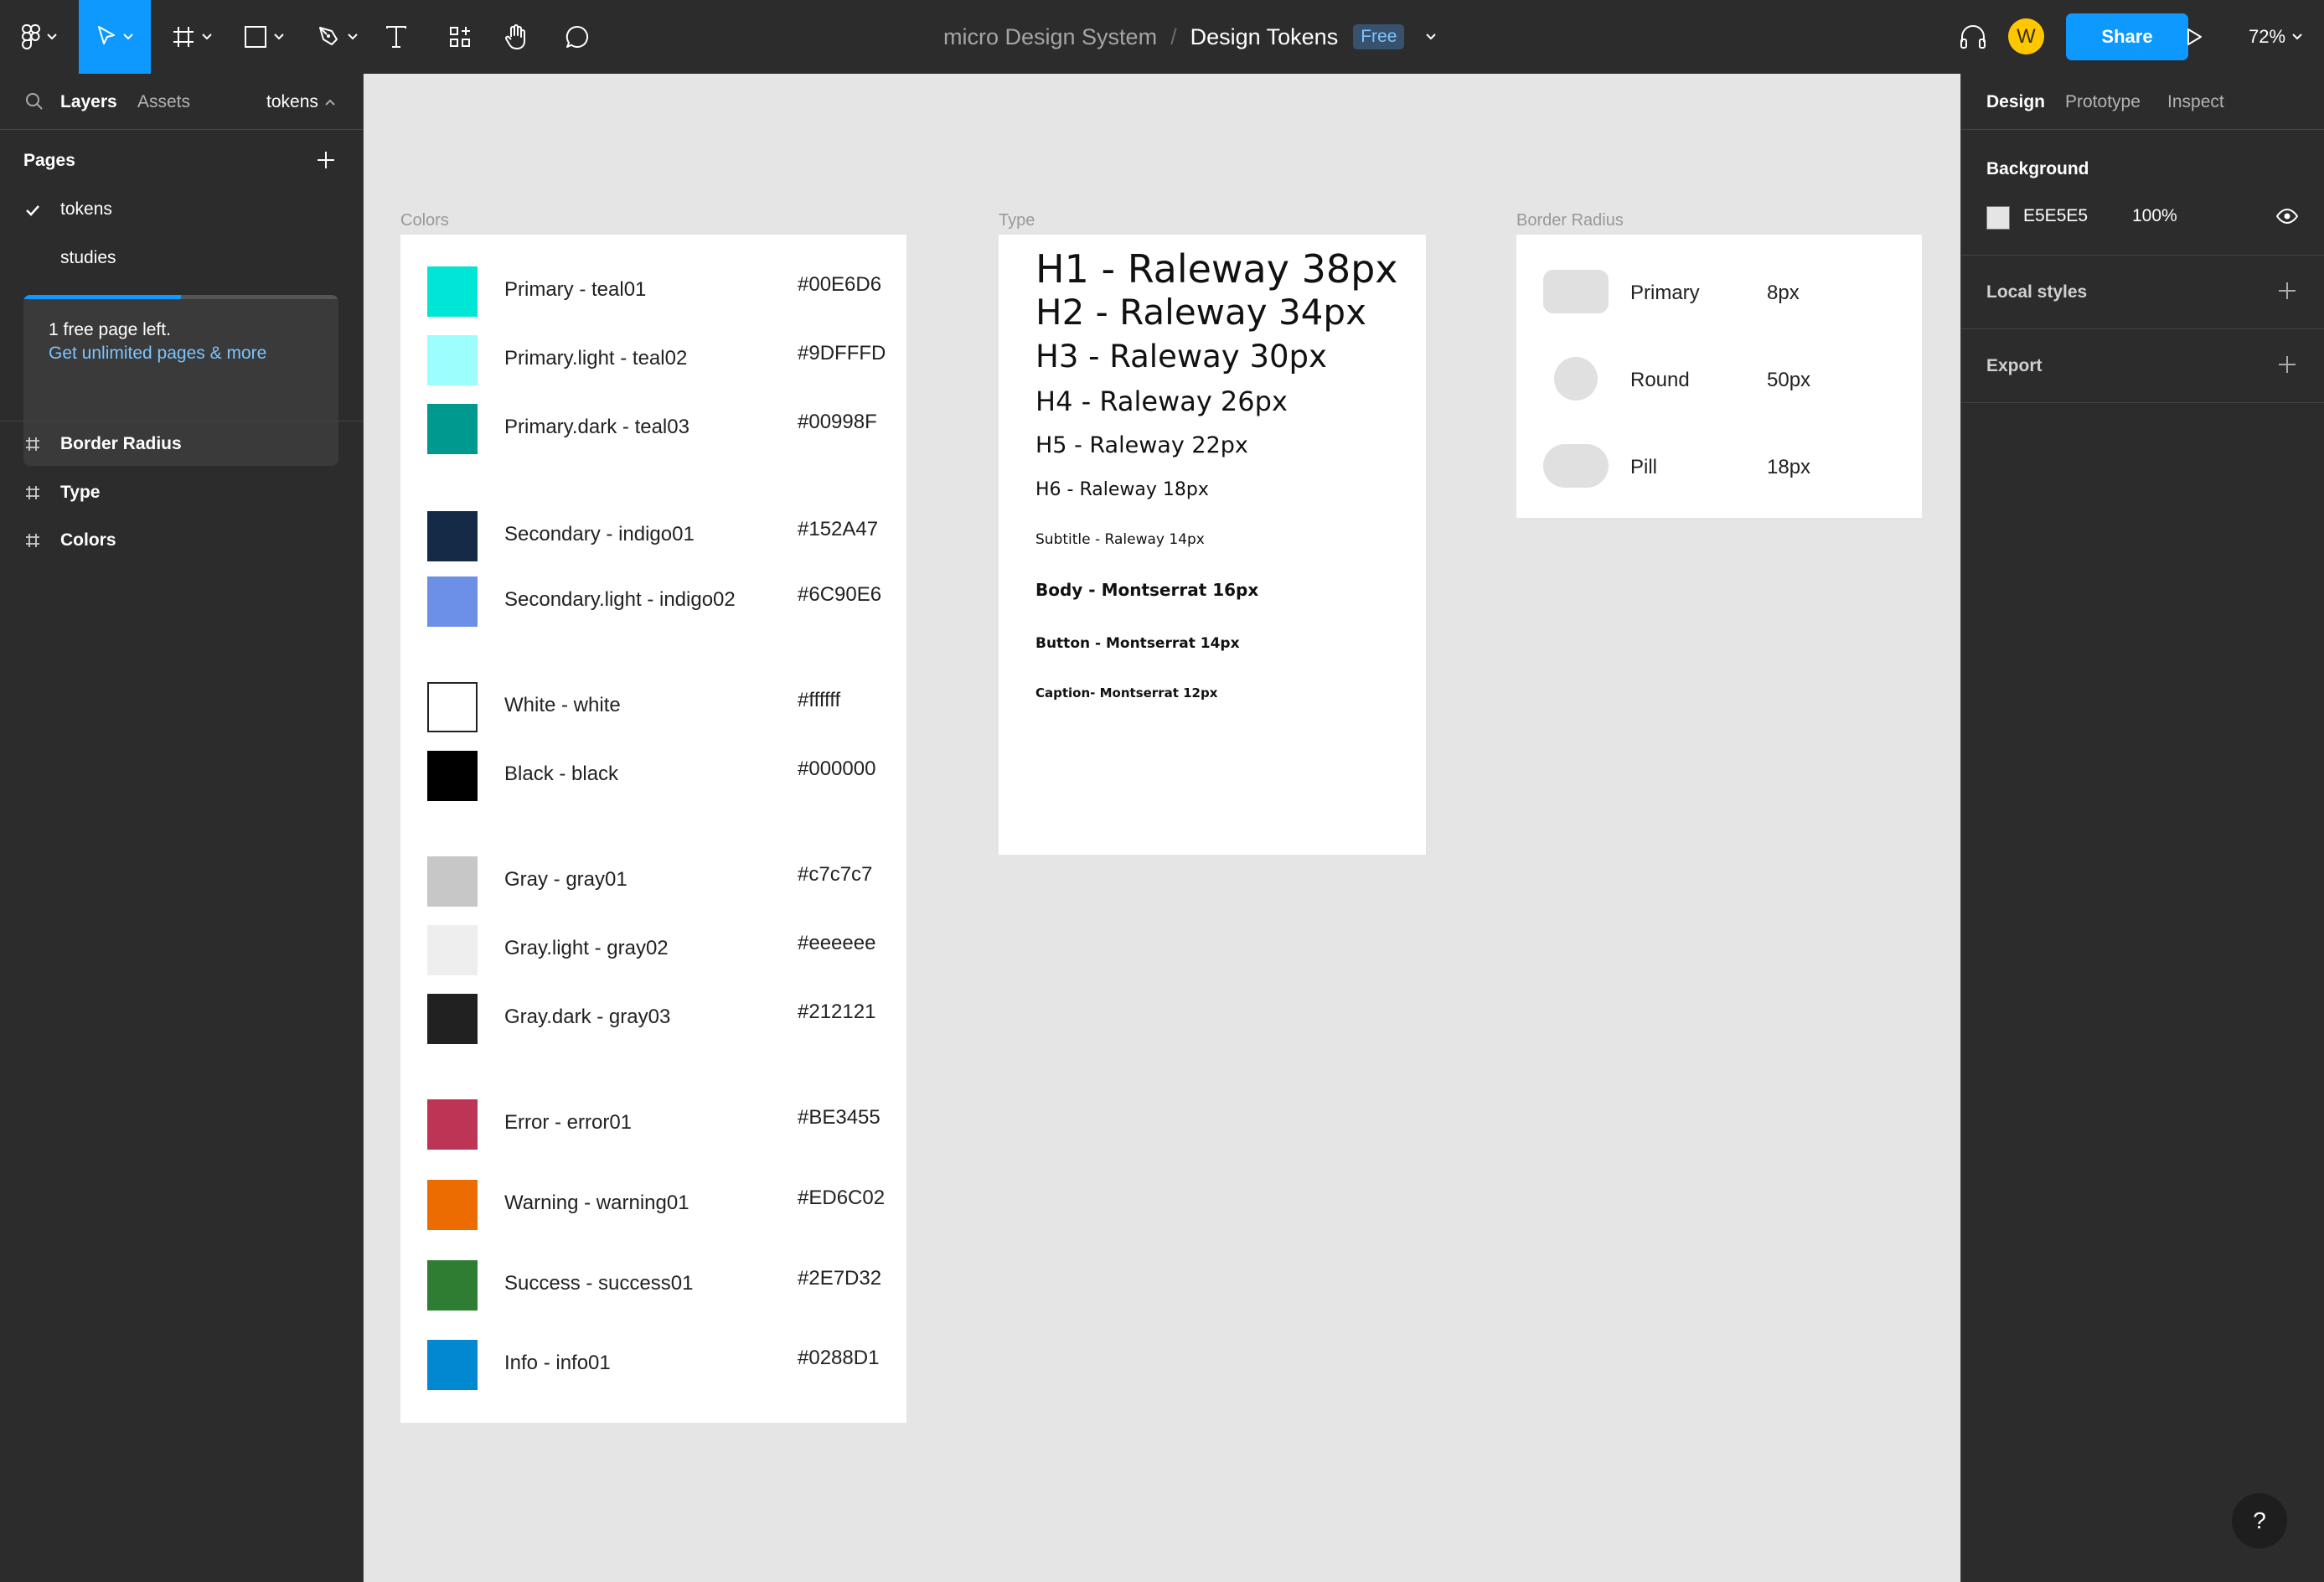 Image resolution: width=2324 pixels, height=1582 pixels. I want to click on file-title: micro Design System / Design Tokens Free, so click(1190, 37).